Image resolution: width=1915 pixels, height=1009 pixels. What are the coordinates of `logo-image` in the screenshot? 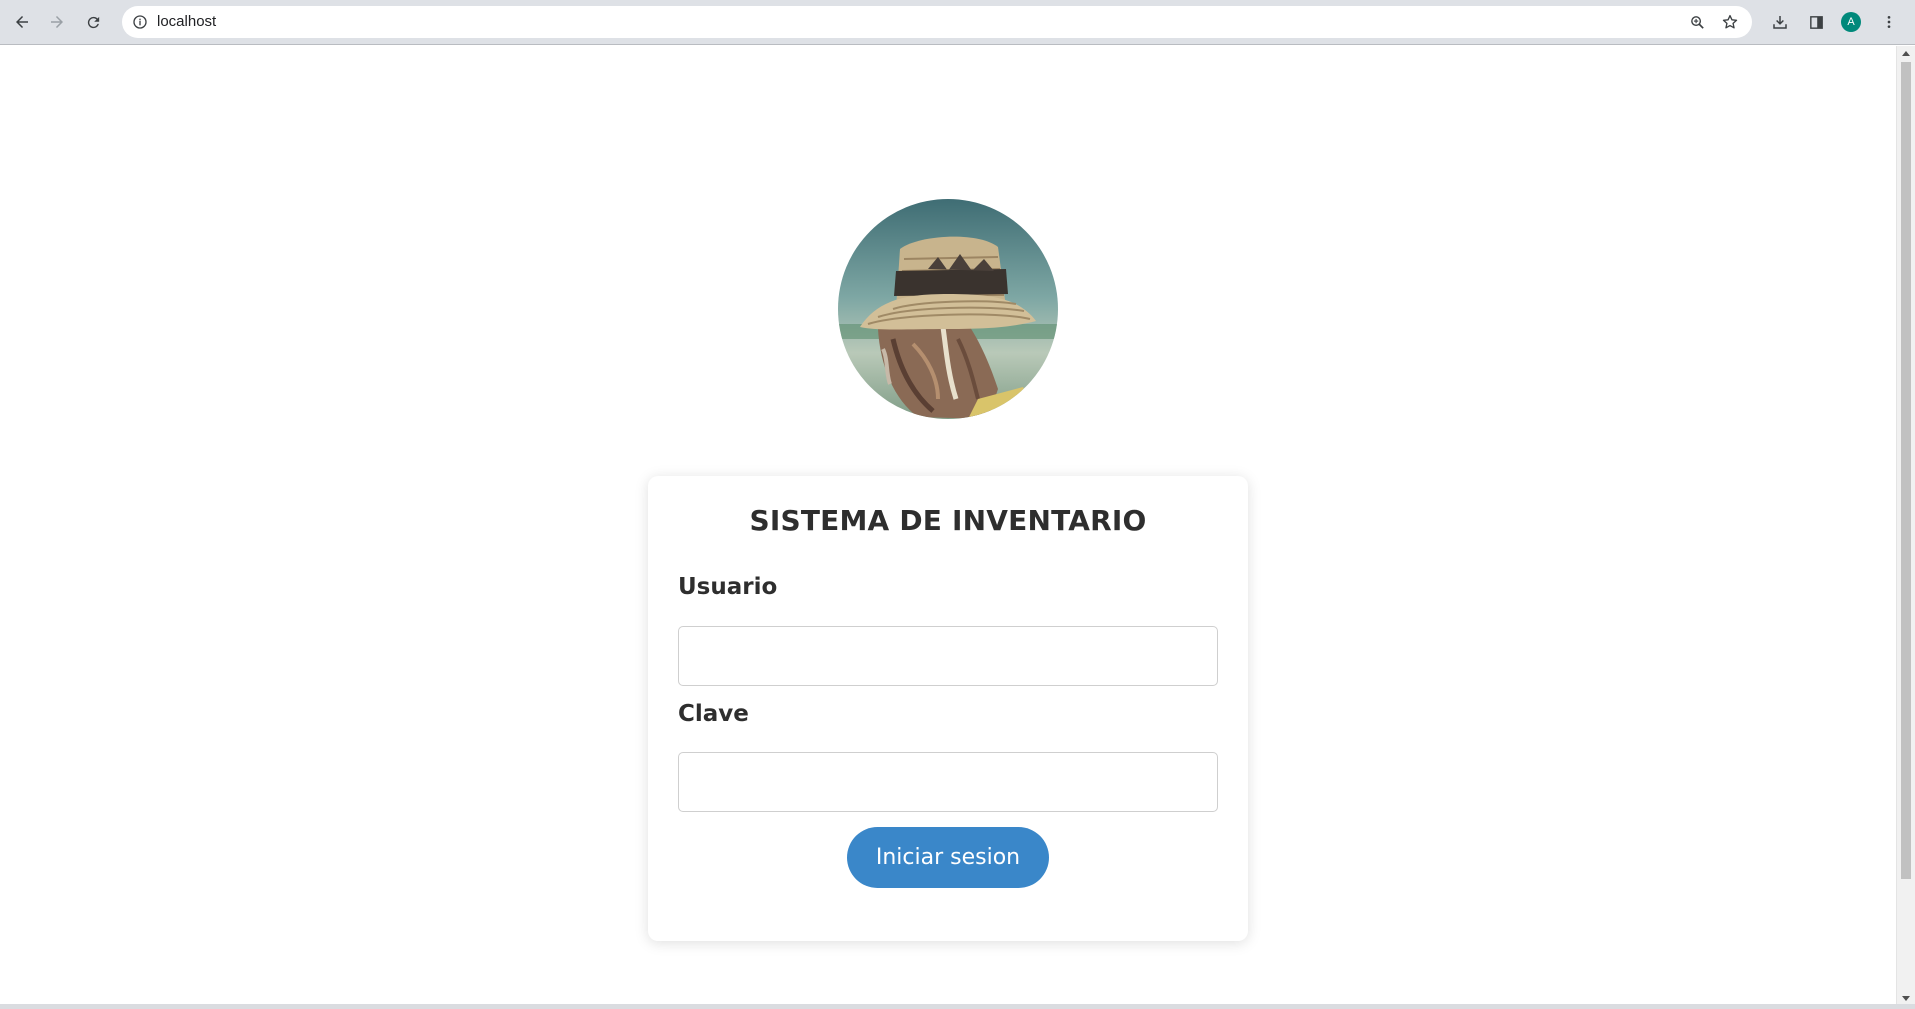 It's located at (948, 309).